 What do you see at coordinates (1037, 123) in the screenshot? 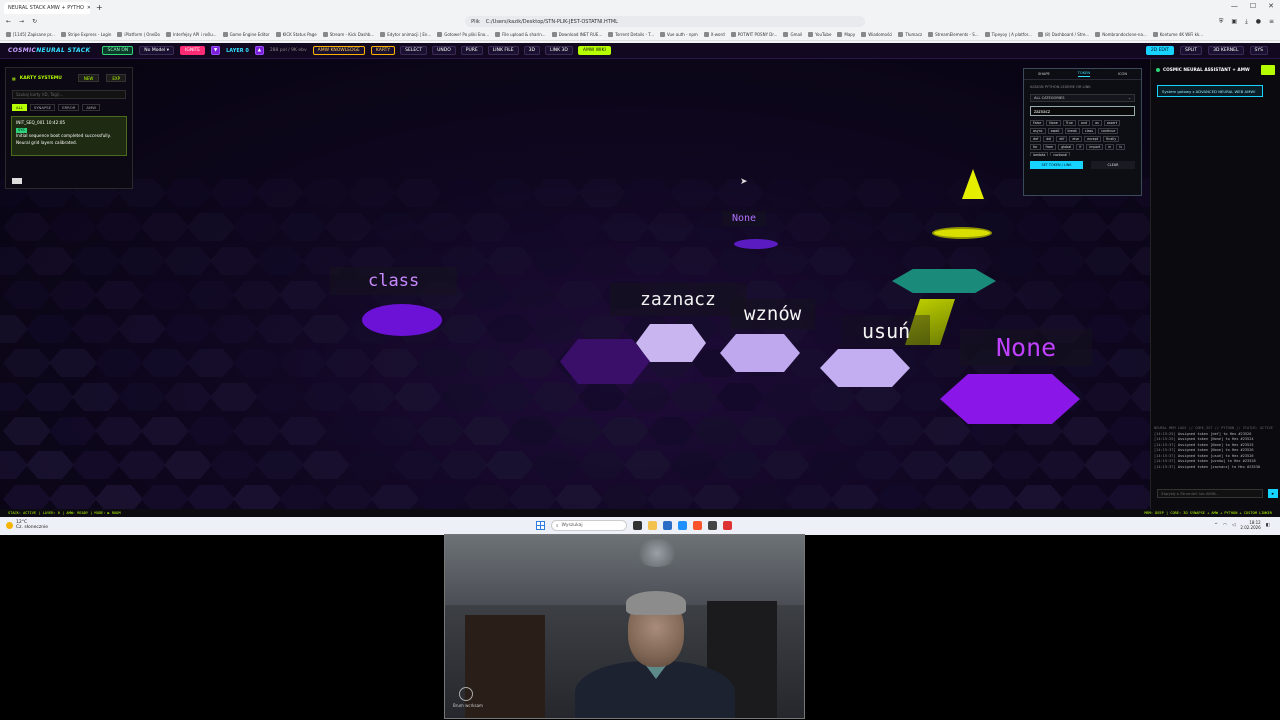
I see `keyword-chip: False` at bounding box center [1037, 123].